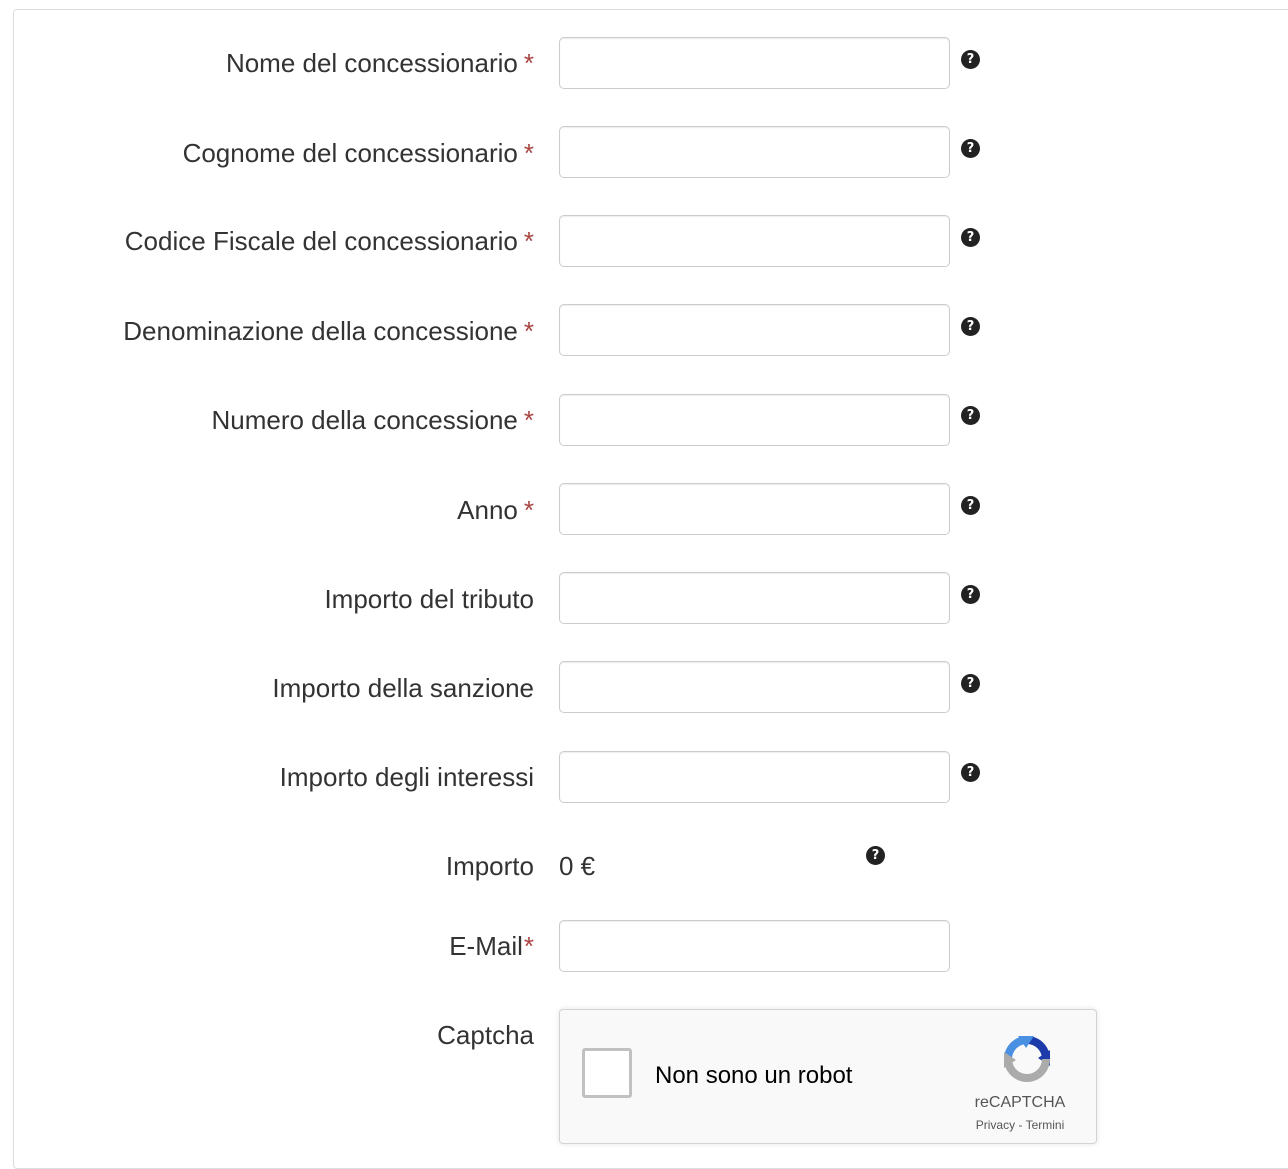 The image size is (1288, 1169). What do you see at coordinates (486, 946) in the screenshot?
I see `label-text: E-Mail` at bounding box center [486, 946].